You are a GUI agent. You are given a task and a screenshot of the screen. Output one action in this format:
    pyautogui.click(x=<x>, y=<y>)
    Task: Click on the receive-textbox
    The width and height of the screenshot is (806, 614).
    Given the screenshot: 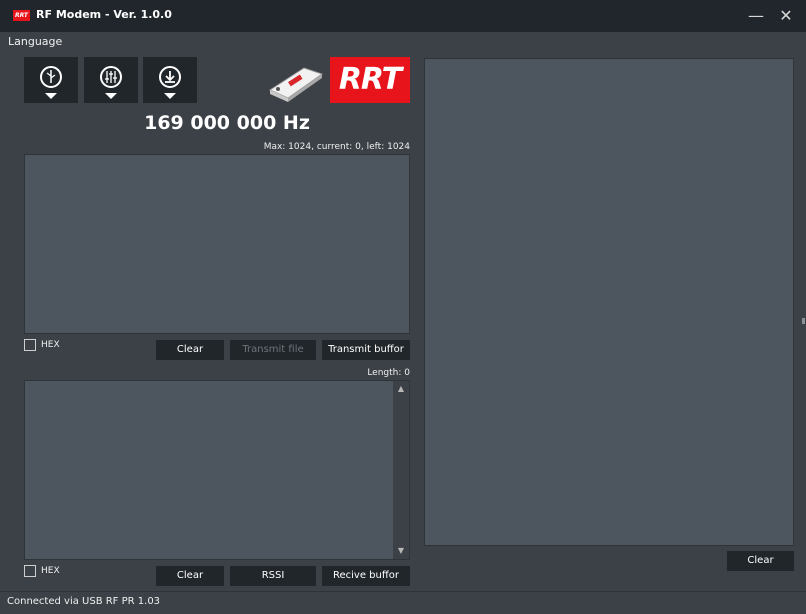 What is the action you would take?
    pyautogui.click(x=217, y=470)
    